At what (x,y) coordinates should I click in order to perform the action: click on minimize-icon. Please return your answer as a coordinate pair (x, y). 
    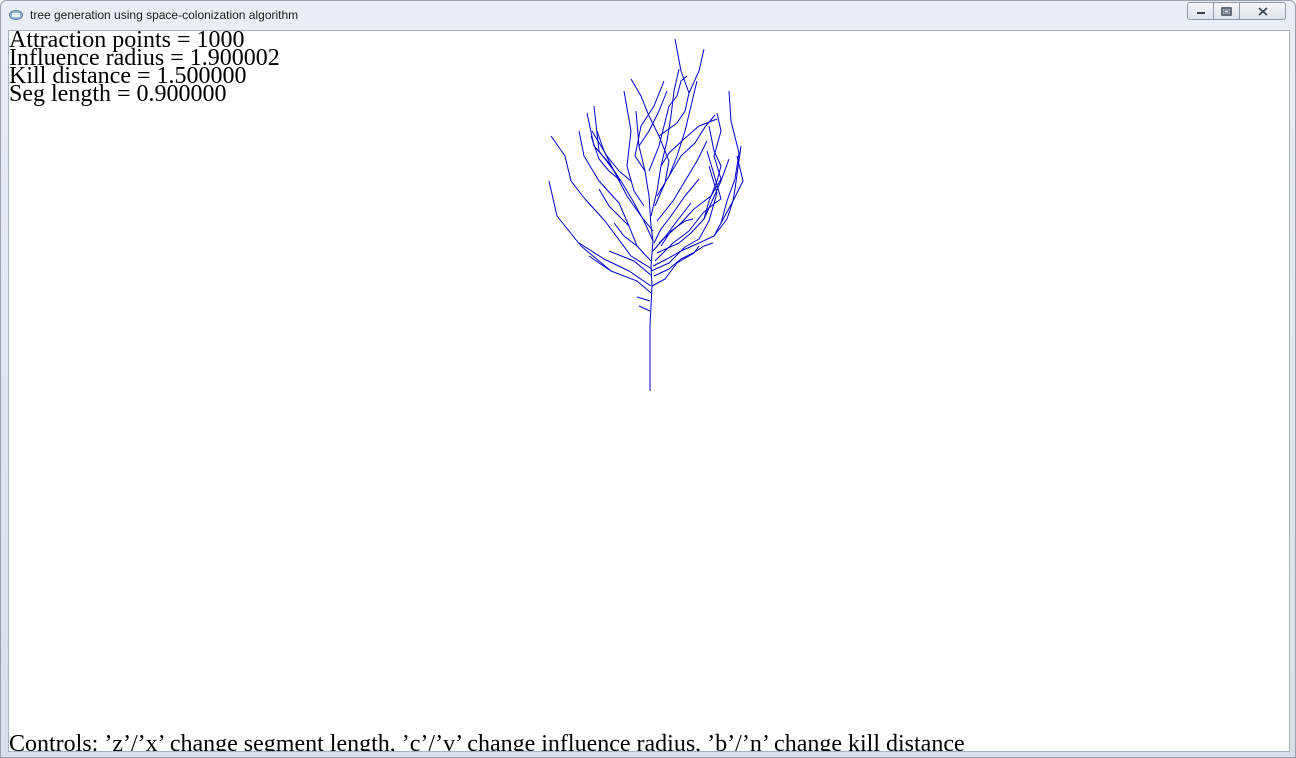
    Looking at the image, I should click on (1200, 13).